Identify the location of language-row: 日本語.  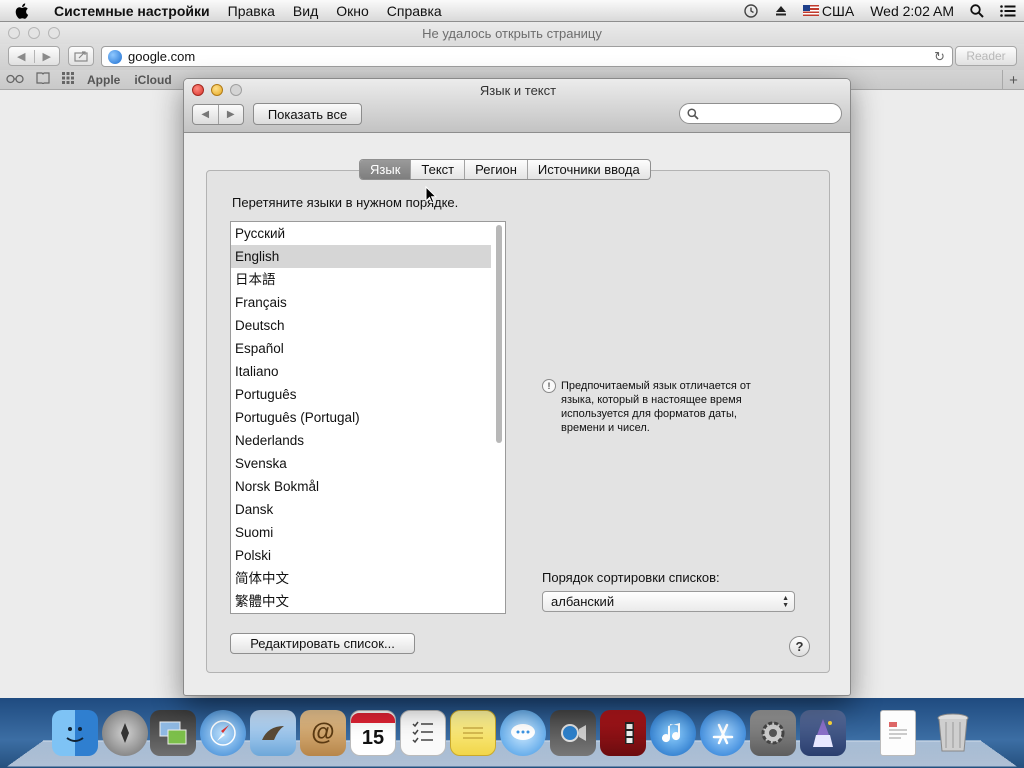
(361, 279).